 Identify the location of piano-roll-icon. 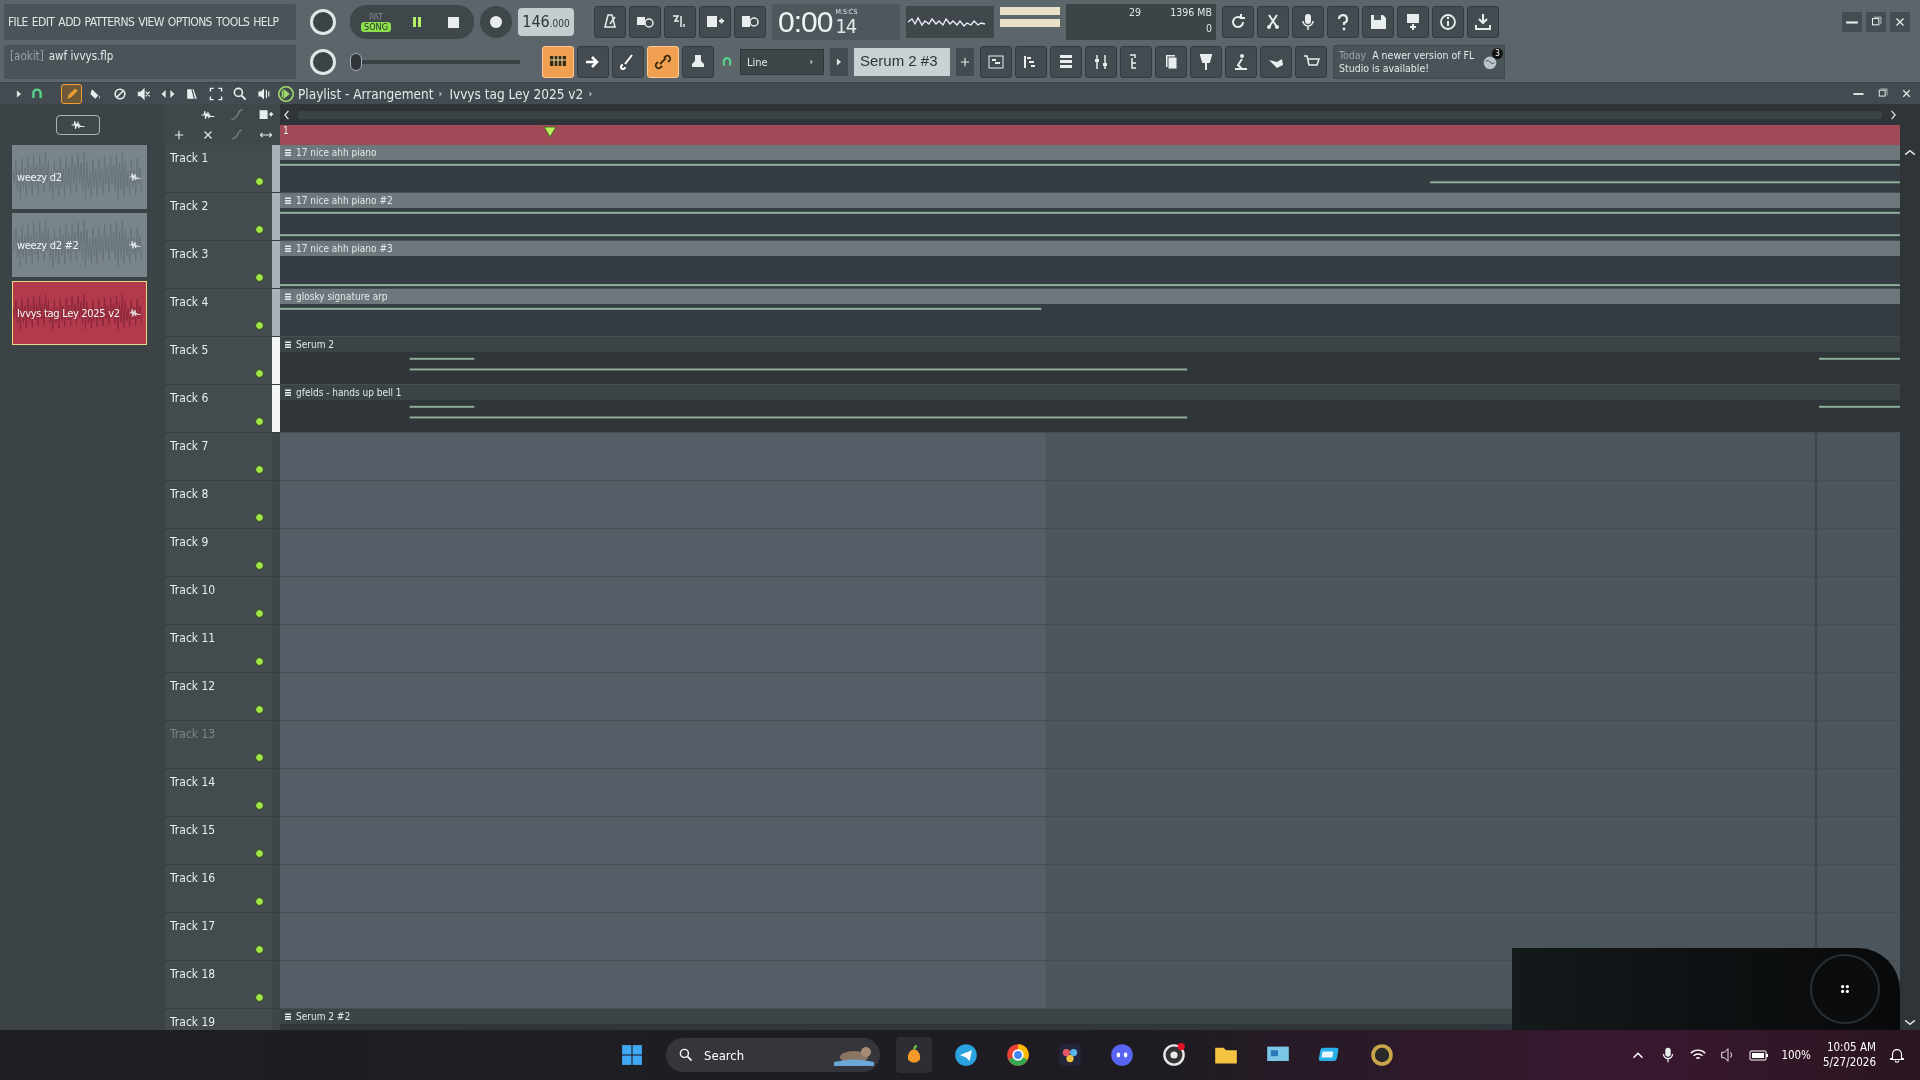
(996, 62).